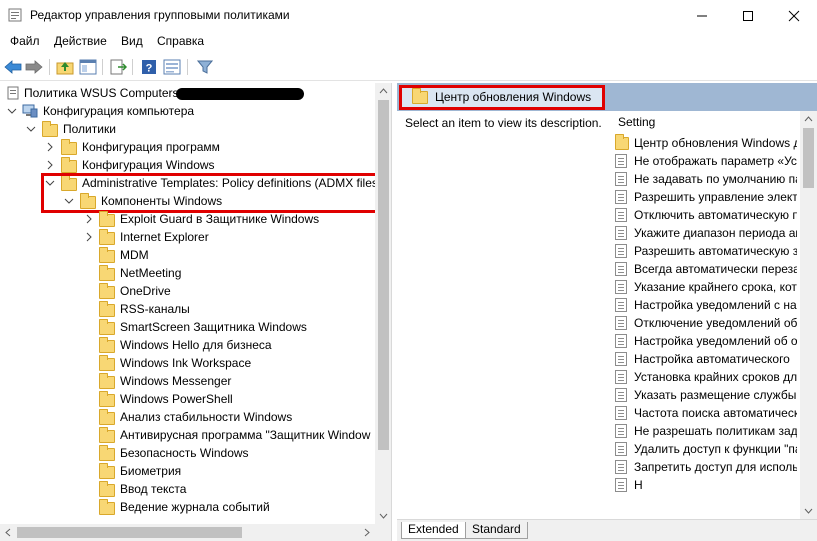  Describe the element at coordinates (65, 67) in the screenshot. I see `up-folder-icon` at that location.